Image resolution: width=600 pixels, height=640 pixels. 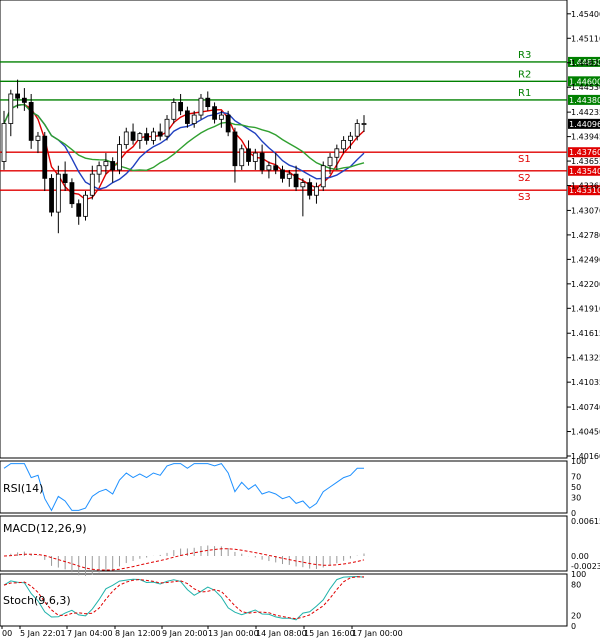 What do you see at coordinates (585, 407) in the screenshot?
I see `y-tick-label: 1.40740` at bounding box center [585, 407].